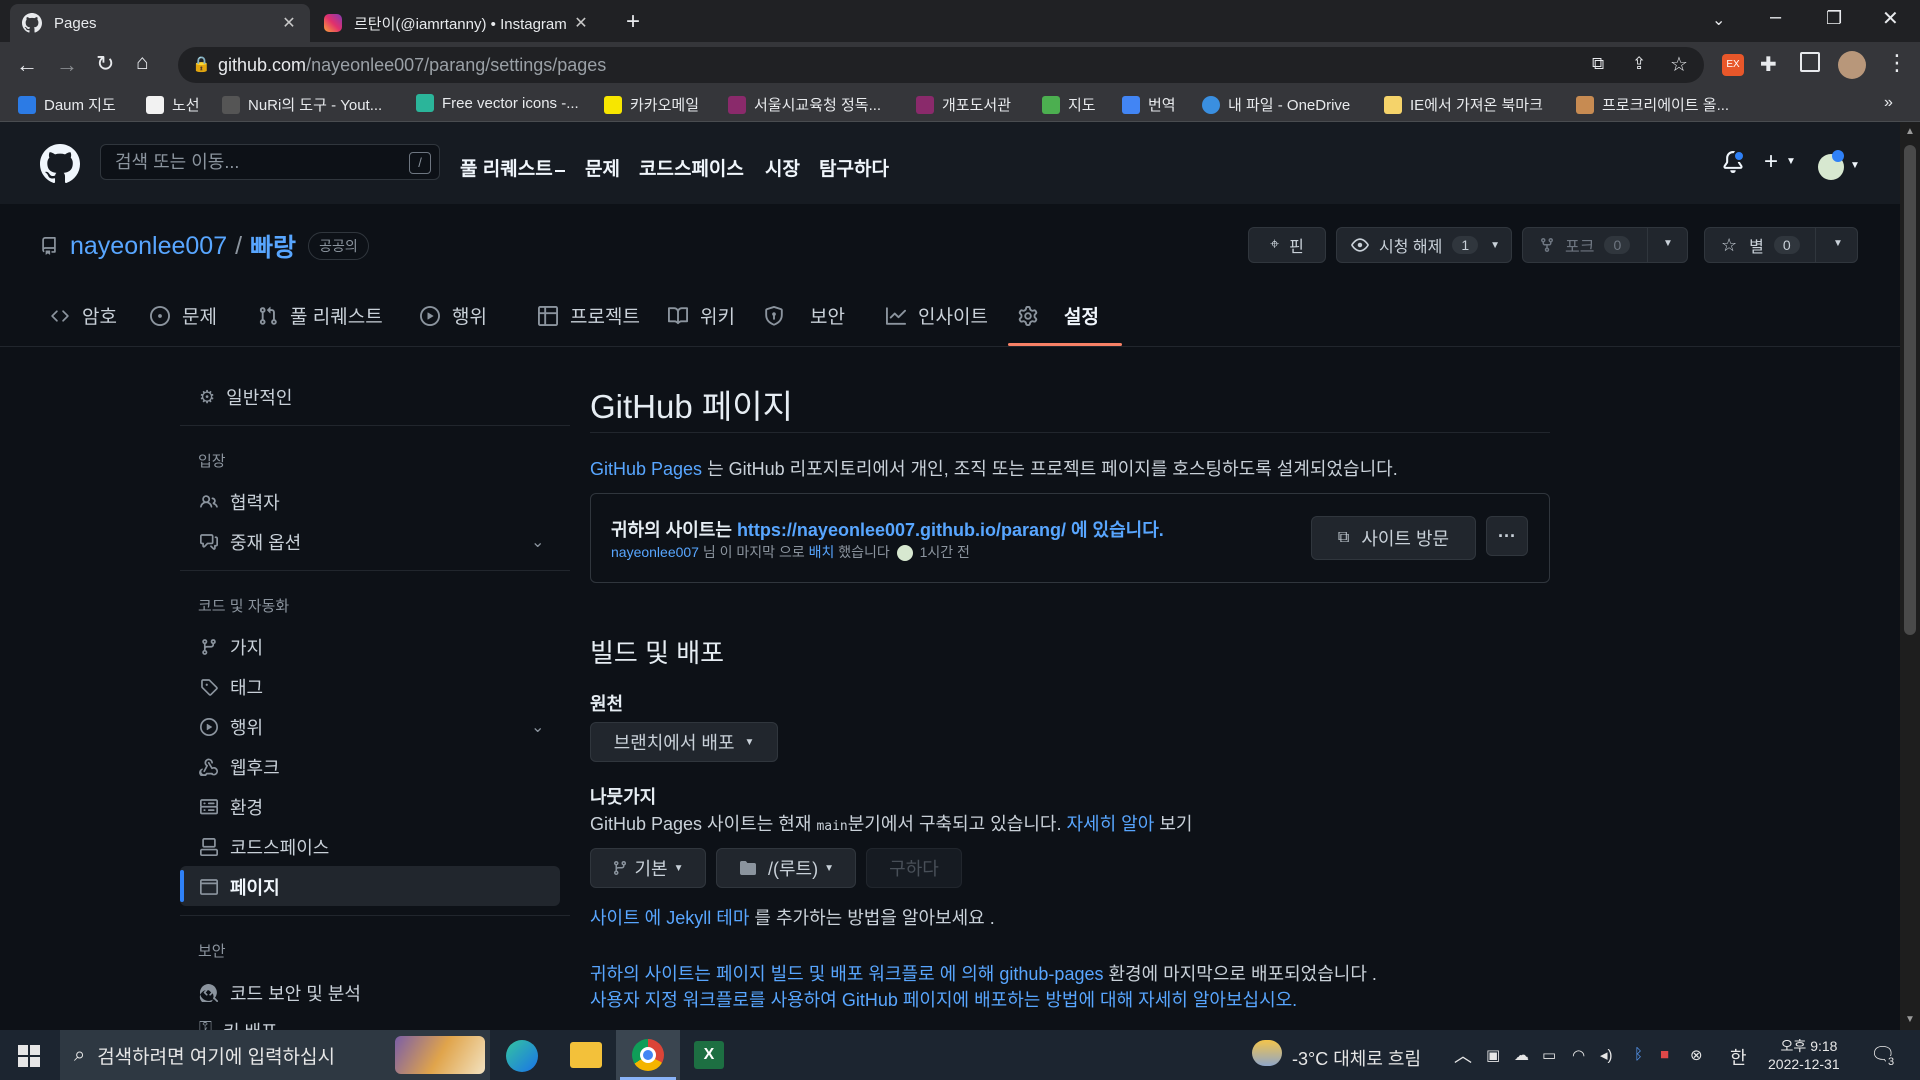 This screenshot has height=1080, width=1920. I want to click on tab-pull-requests: 풀 리퀘스트, so click(320, 315).